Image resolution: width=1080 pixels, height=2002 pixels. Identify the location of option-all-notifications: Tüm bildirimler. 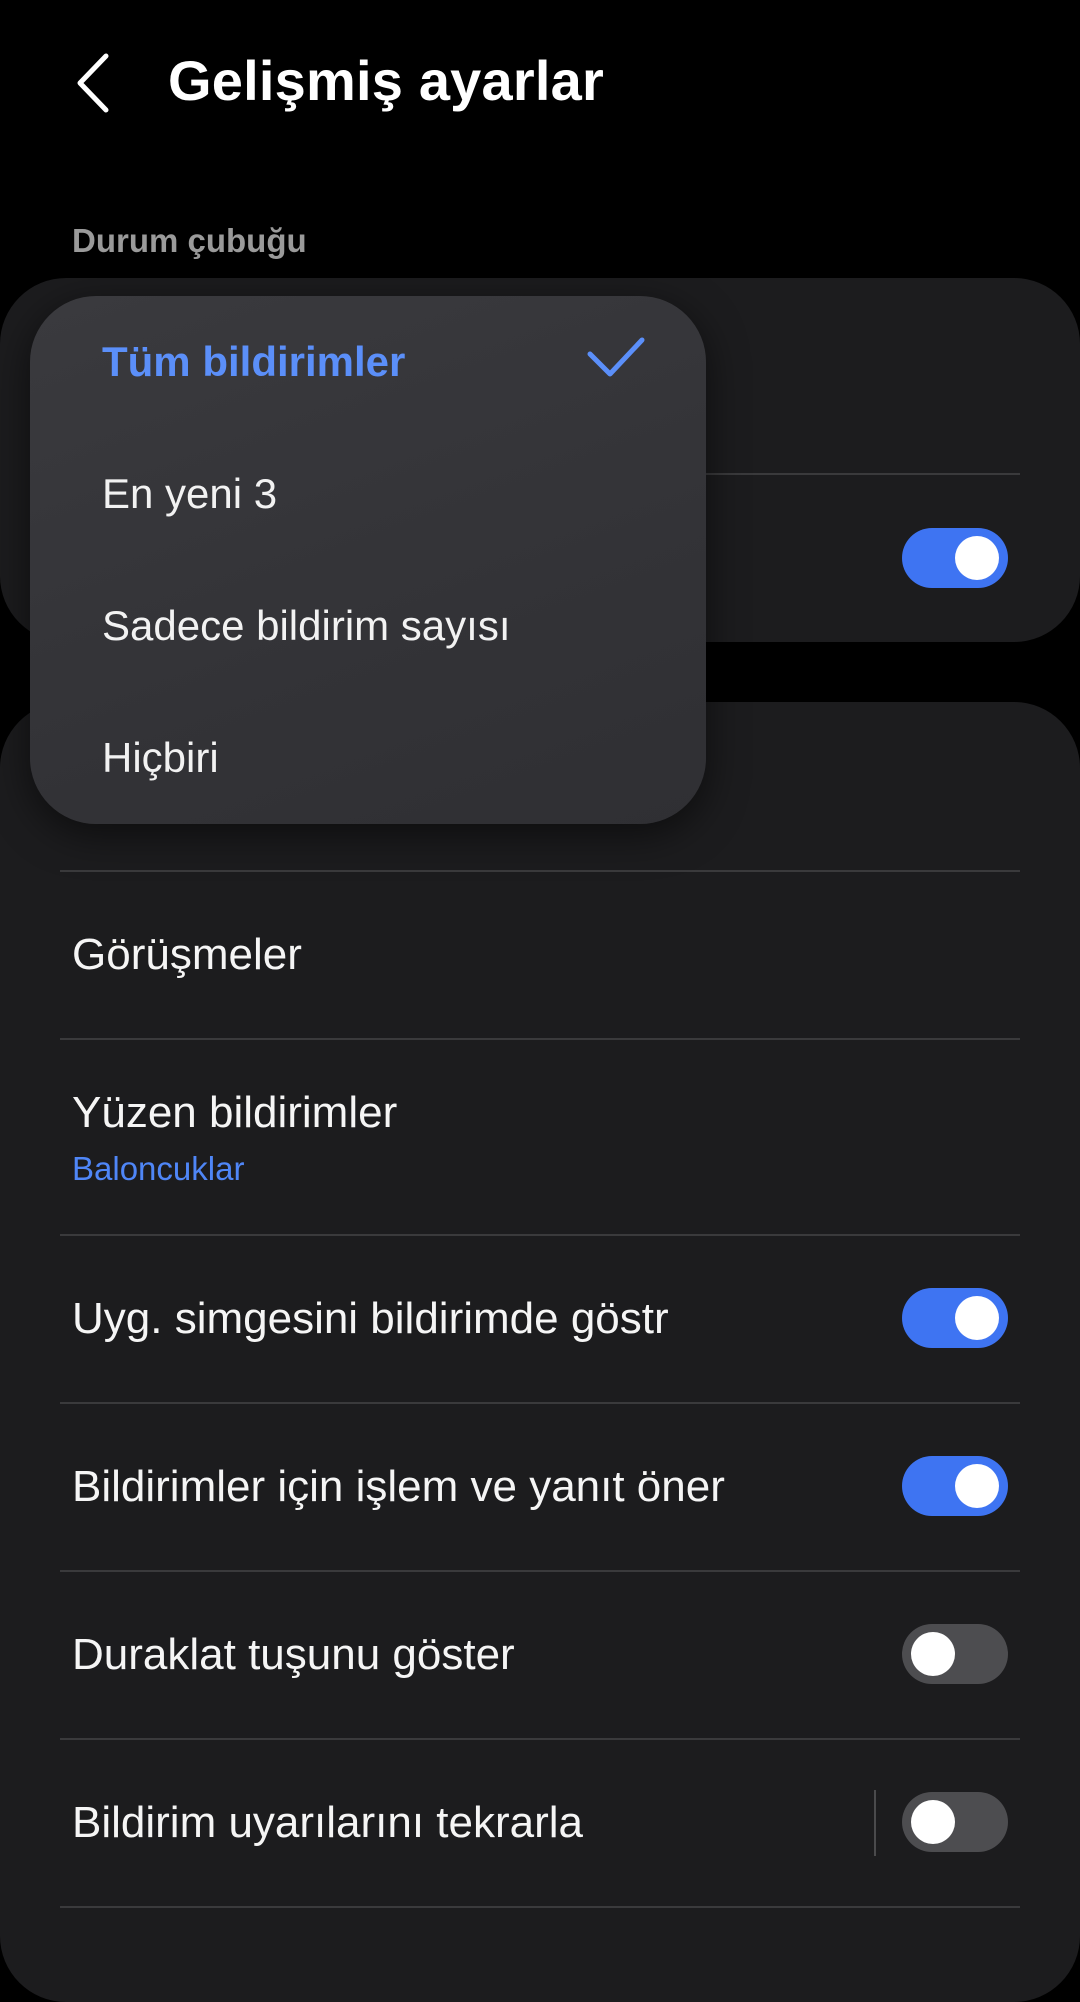
(253, 362).